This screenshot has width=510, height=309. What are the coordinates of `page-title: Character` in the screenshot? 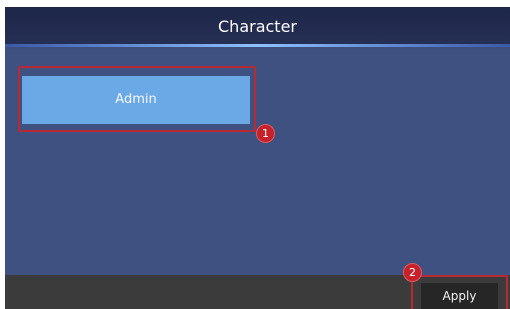 It's located at (257, 26).